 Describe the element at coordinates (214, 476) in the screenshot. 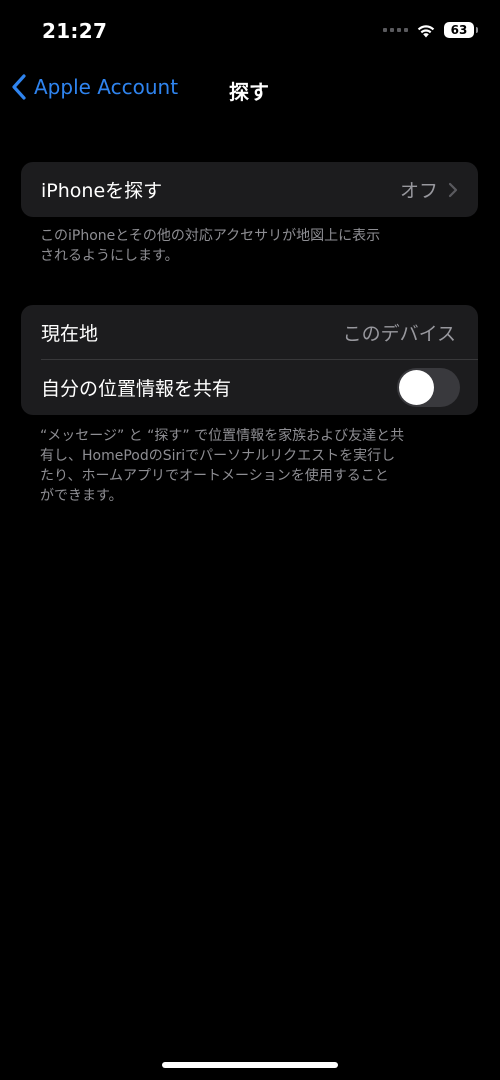

I see `footer-line: たり、ホームアプリでオートメーションを使用すること` at that location.